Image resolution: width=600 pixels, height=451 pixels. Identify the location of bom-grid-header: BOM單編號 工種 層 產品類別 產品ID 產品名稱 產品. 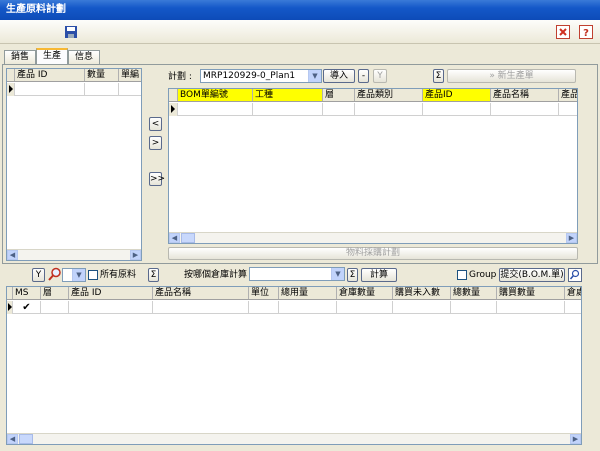
(373, 95).